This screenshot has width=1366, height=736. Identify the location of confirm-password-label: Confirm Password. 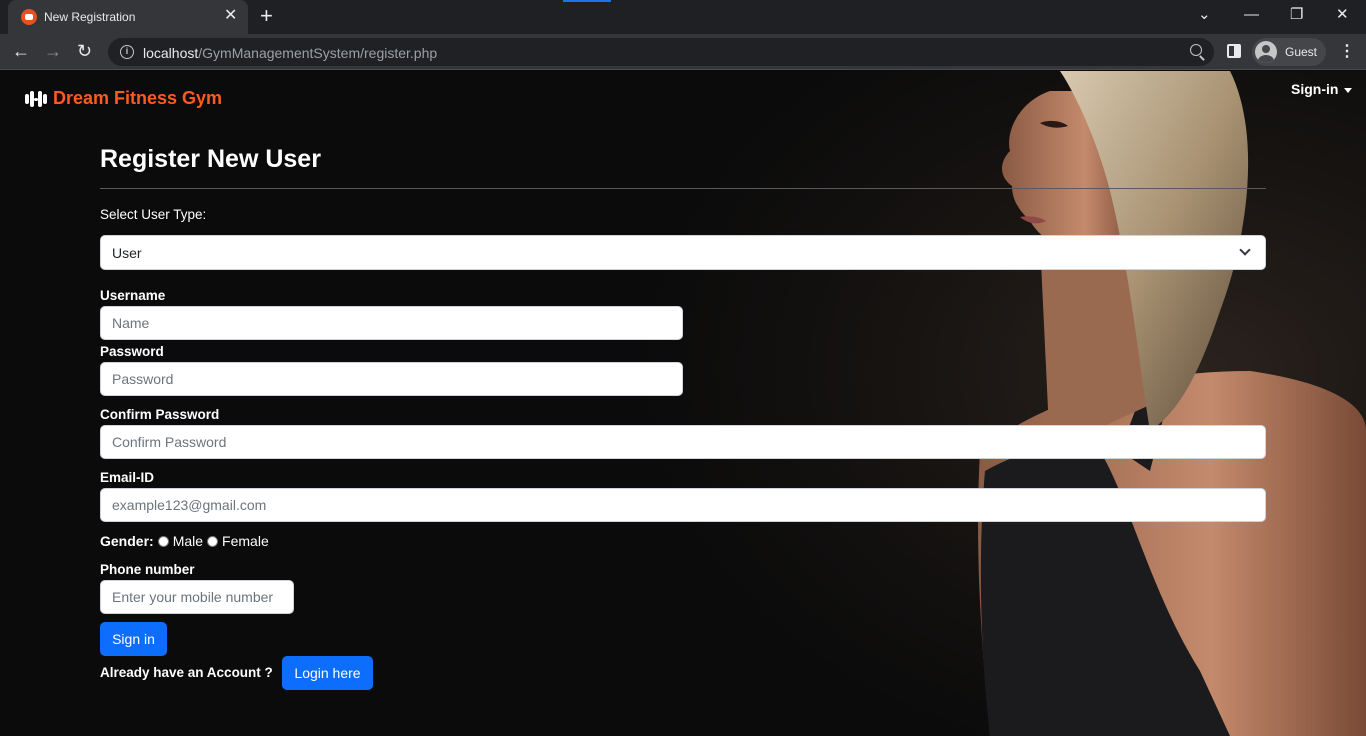
(160, 414).